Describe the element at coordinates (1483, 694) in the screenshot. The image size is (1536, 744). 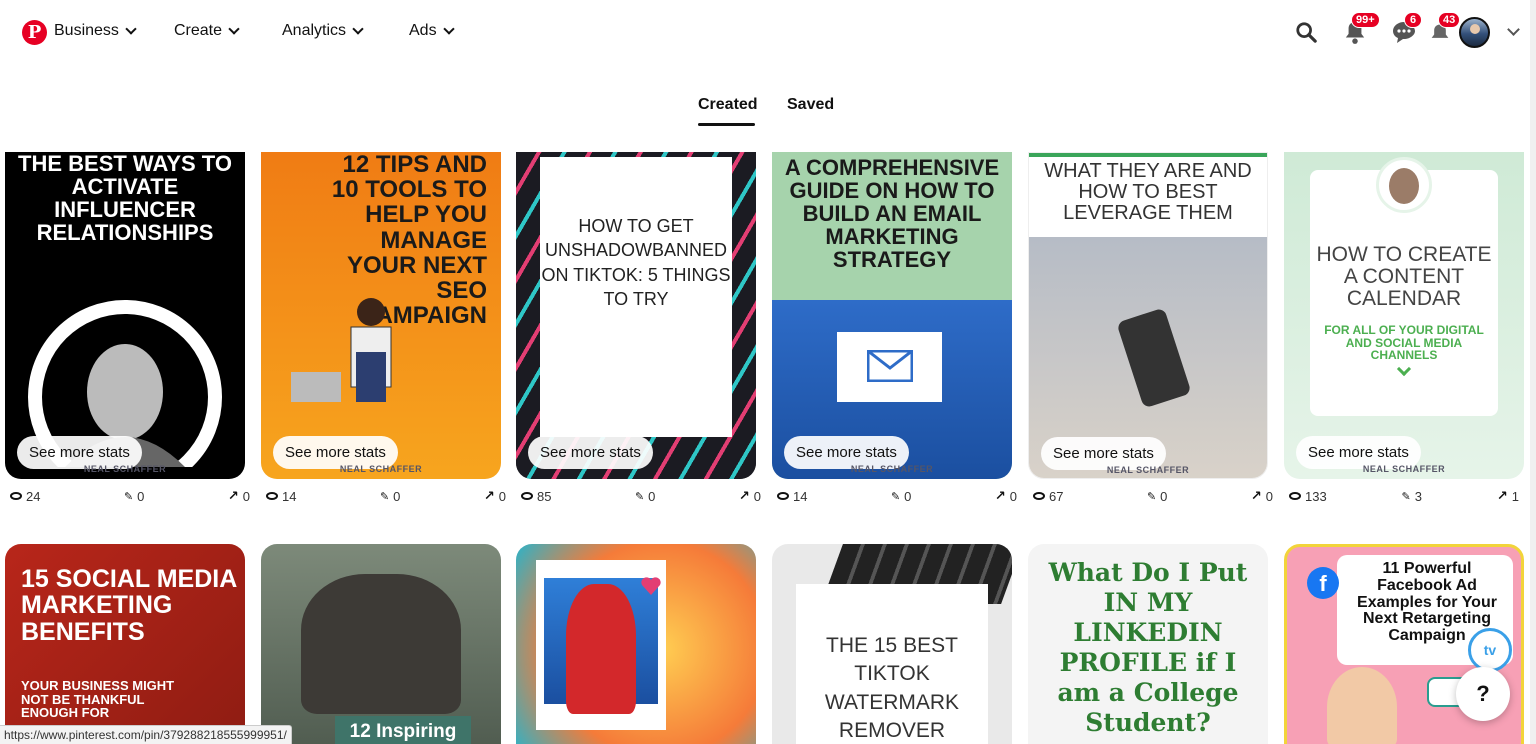
I see `help-button: ?` at that location.